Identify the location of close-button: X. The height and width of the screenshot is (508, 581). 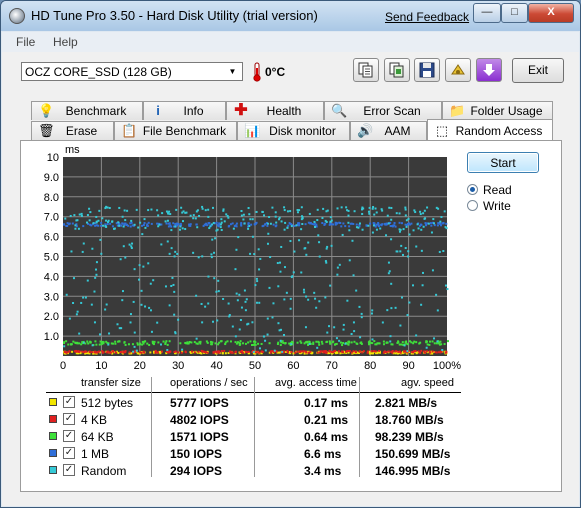
(551, 13).